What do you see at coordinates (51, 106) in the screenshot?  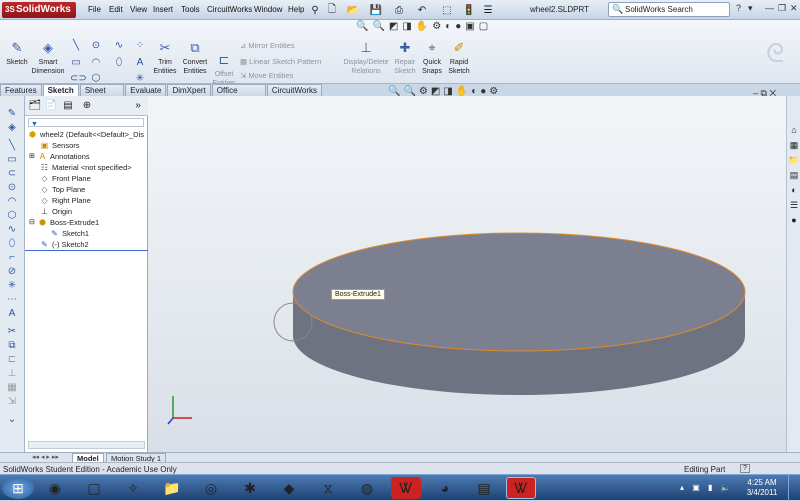 I see `property-manager-tab-icon: 📄` at bounding box center [51, 106].